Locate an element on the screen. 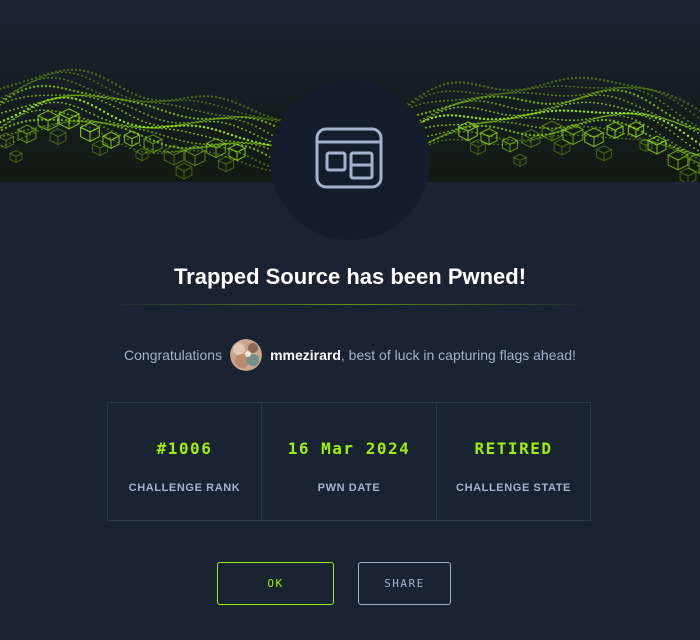  congrats-lead: Congratulations is located at coordinates (173, 355).